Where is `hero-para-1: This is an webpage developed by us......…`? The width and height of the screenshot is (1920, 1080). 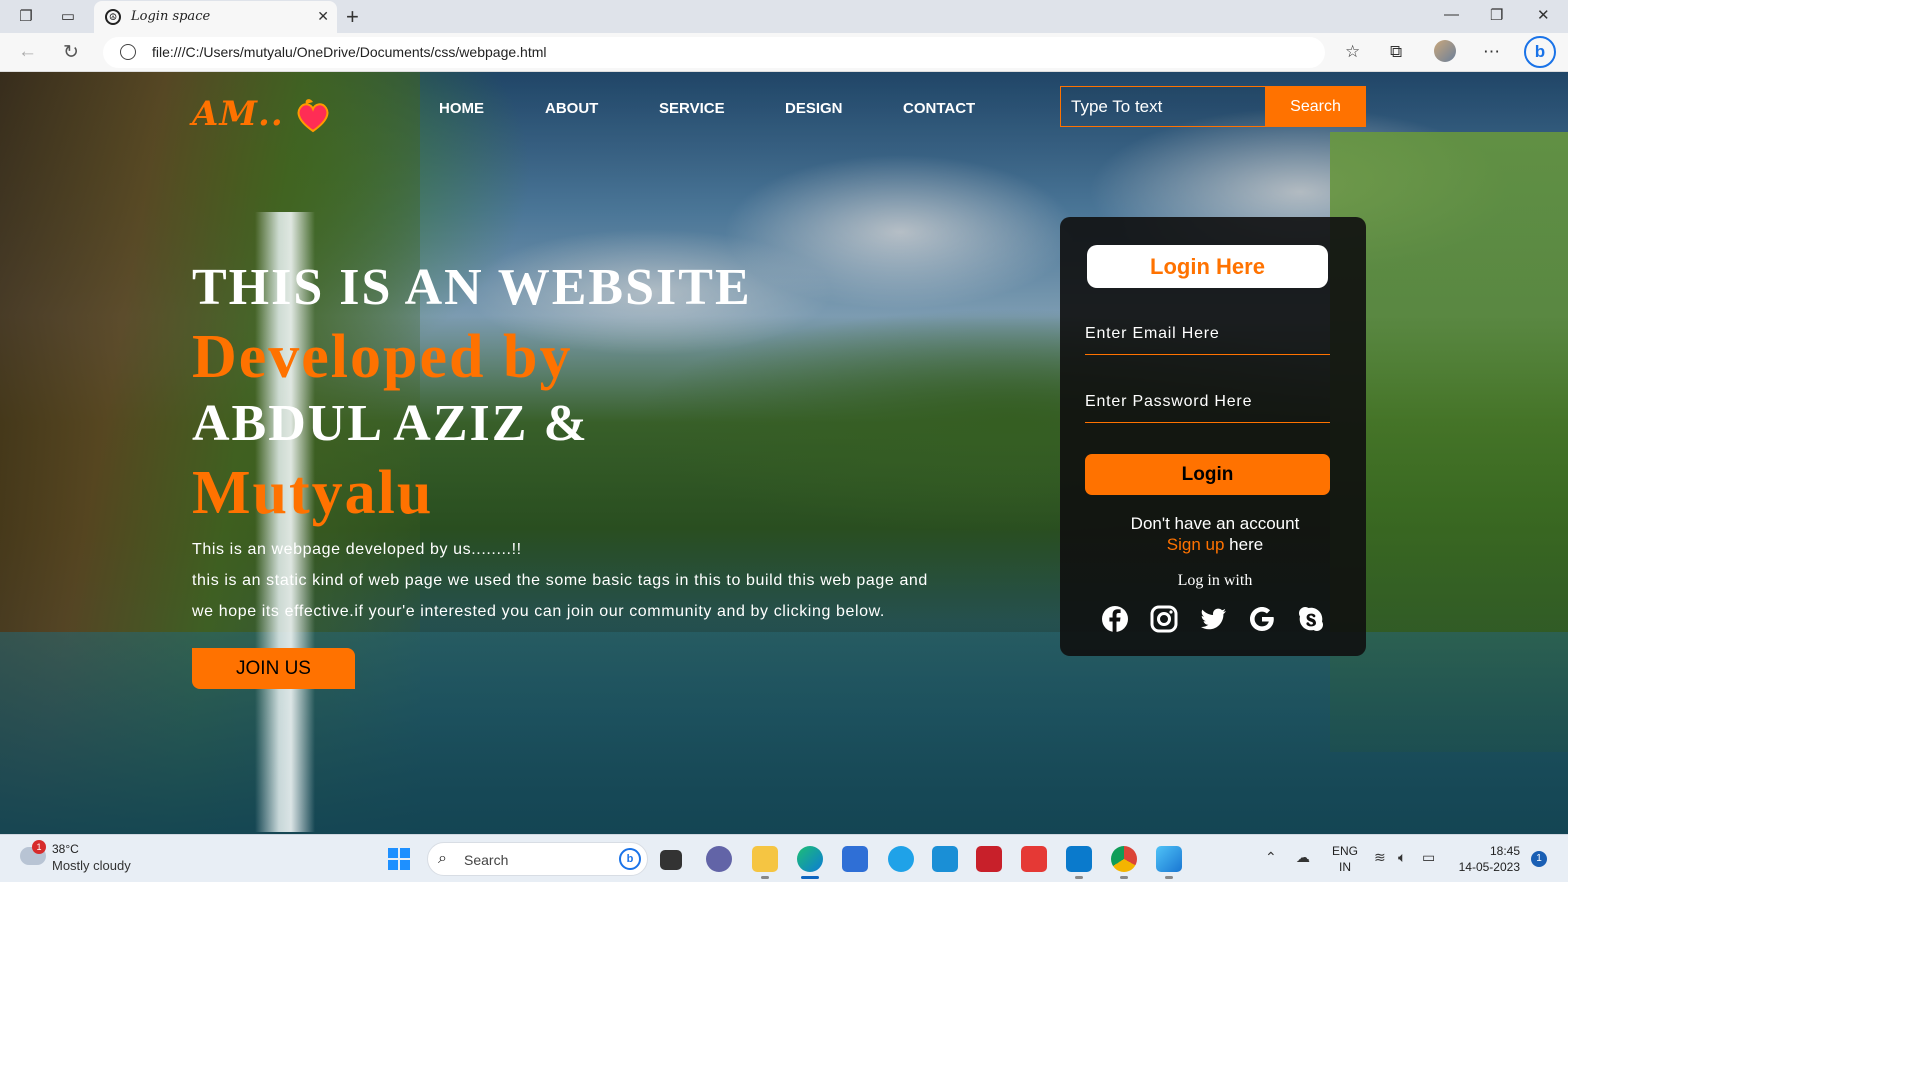
hero-para-1: This is an webpage developed by us......… is located at coordinates (357, 549).